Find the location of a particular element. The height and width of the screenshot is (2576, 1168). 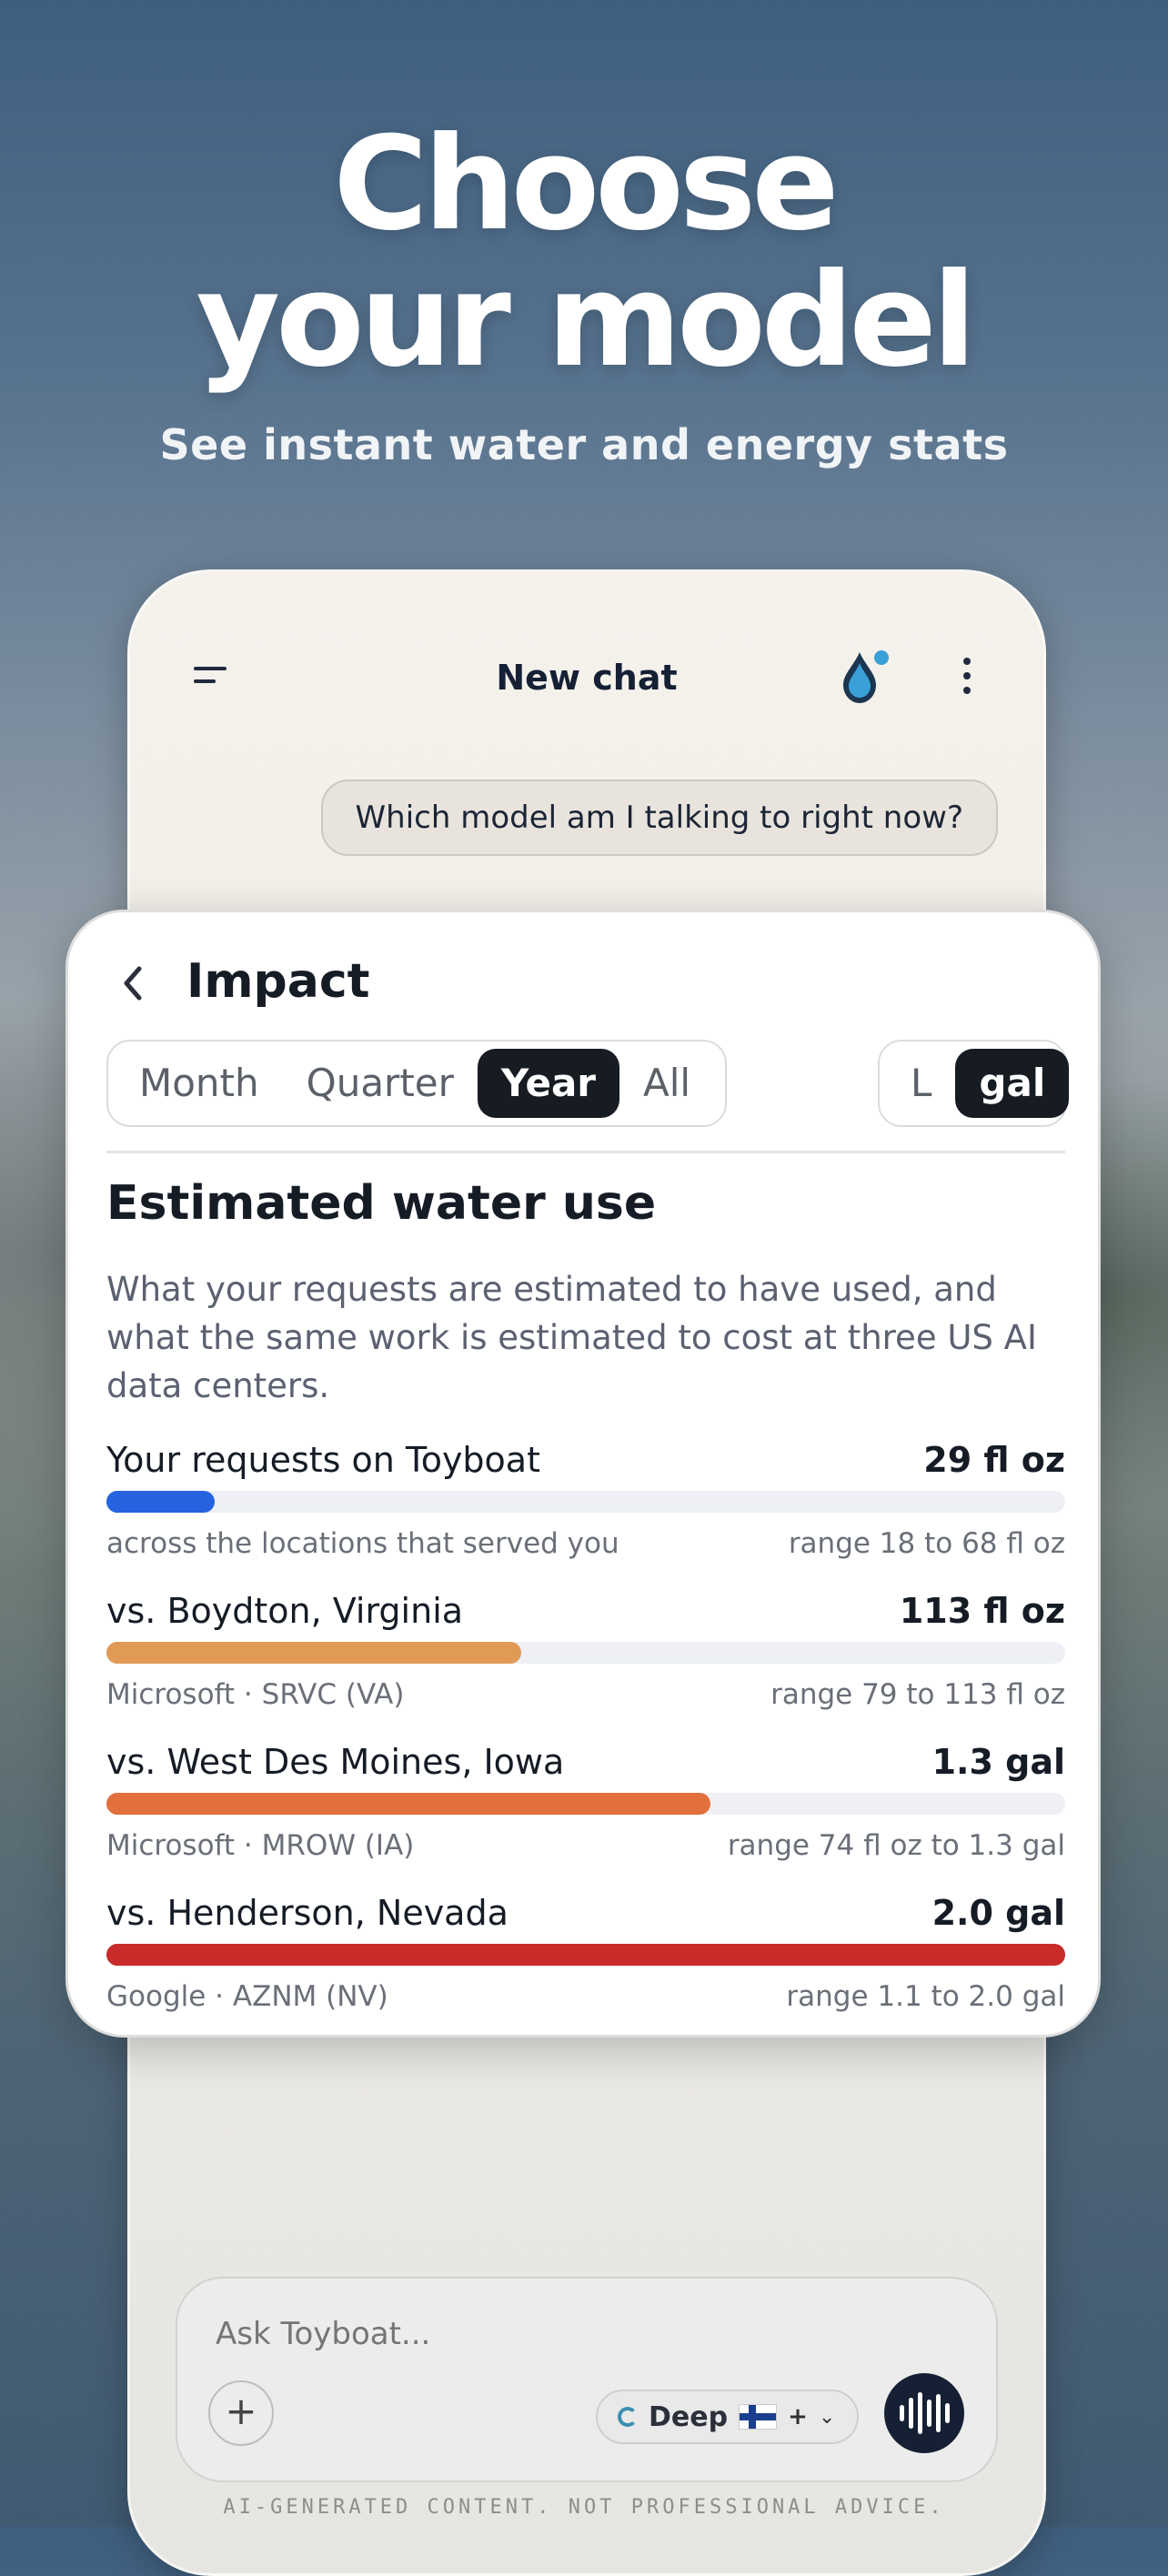

row-name: vs. Boydton, Virginia is located at coordinates (285, 1611).